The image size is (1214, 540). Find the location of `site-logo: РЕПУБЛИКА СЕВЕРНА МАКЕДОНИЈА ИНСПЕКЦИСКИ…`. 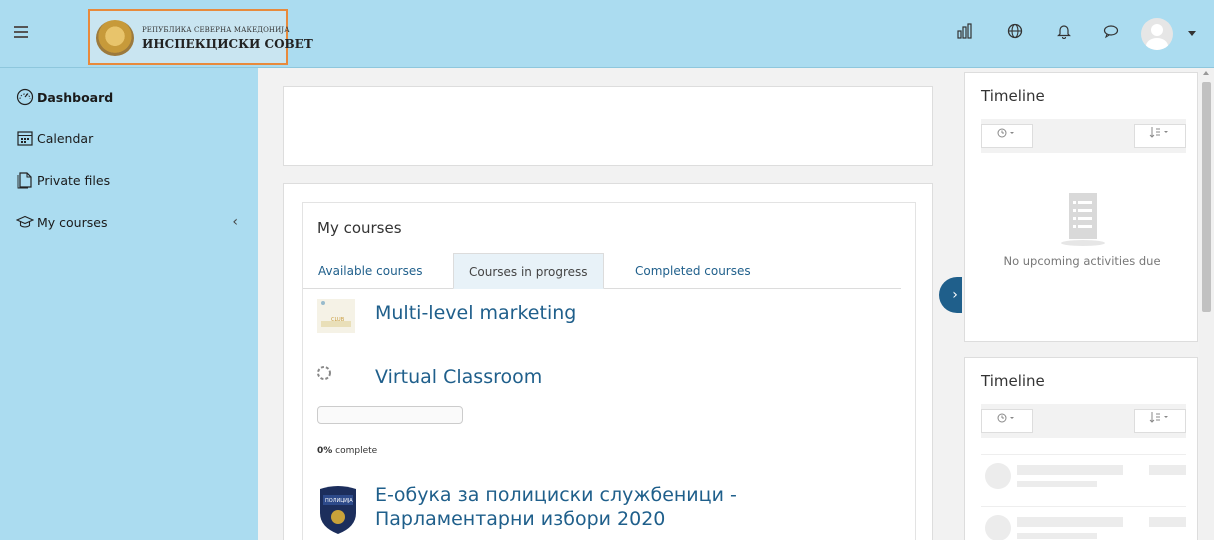

site-logo: РЕПУБЛИКА СЕВЕРНА МАКЕДОНИЈА ИНСПЕКЦИСКИ… is located at coordinates (200, 37).